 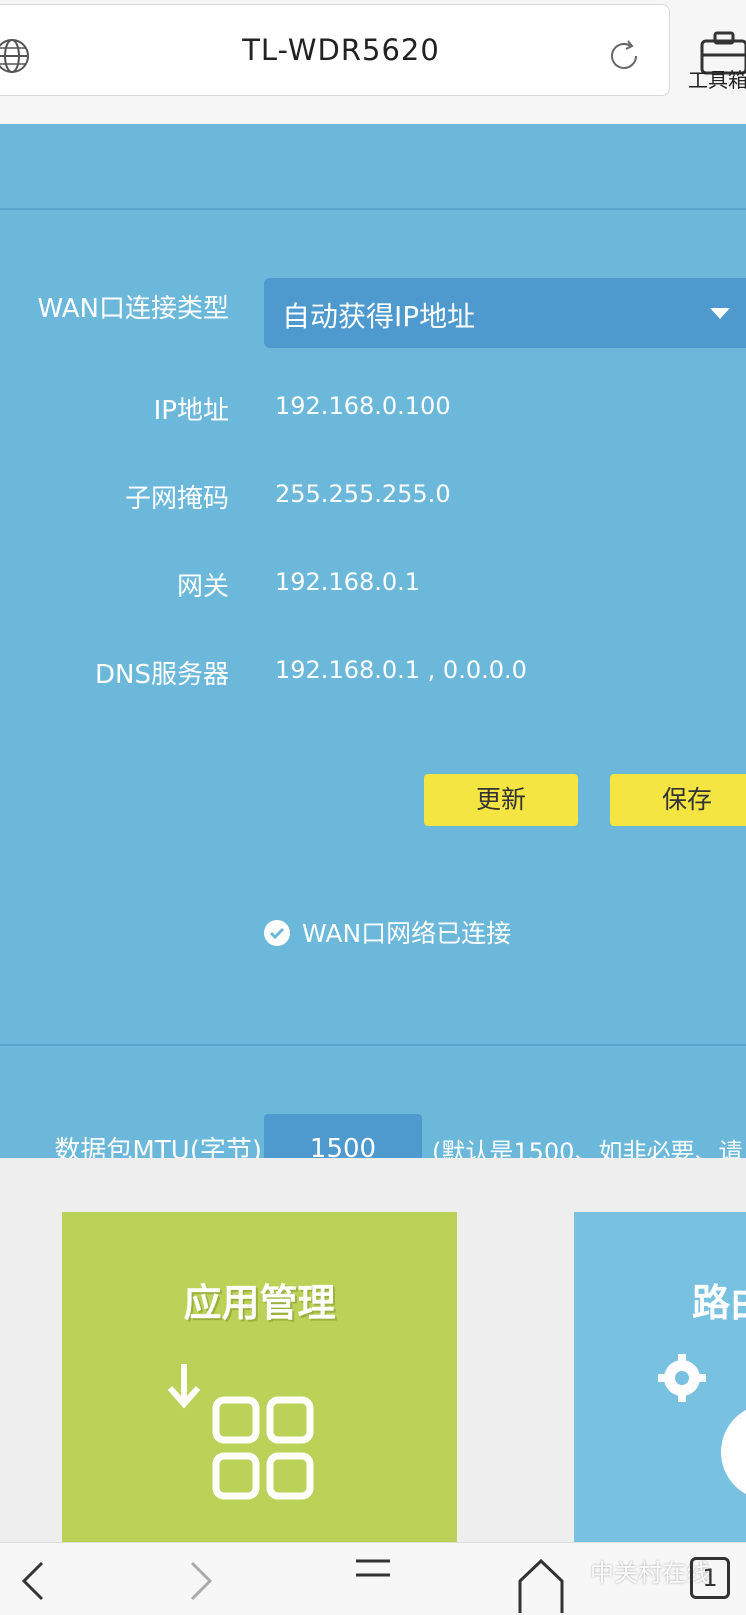 What do you see at coordinates (401, 670) in the screenshot?
I see `dns-server-value: 192.168.0.1 , 0.0.0.0` at bounding box center [401, 670].